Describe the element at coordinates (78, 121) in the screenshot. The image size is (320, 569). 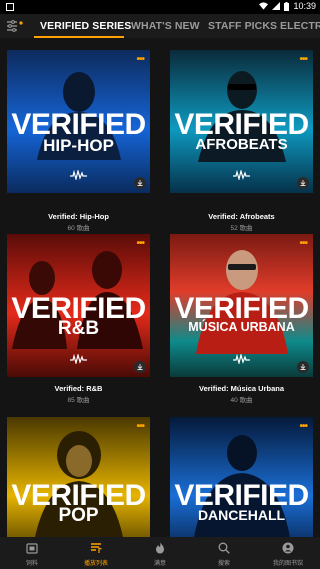
I see `playlist-cover: ••• VERIFIED HIP-HOP` at that location.